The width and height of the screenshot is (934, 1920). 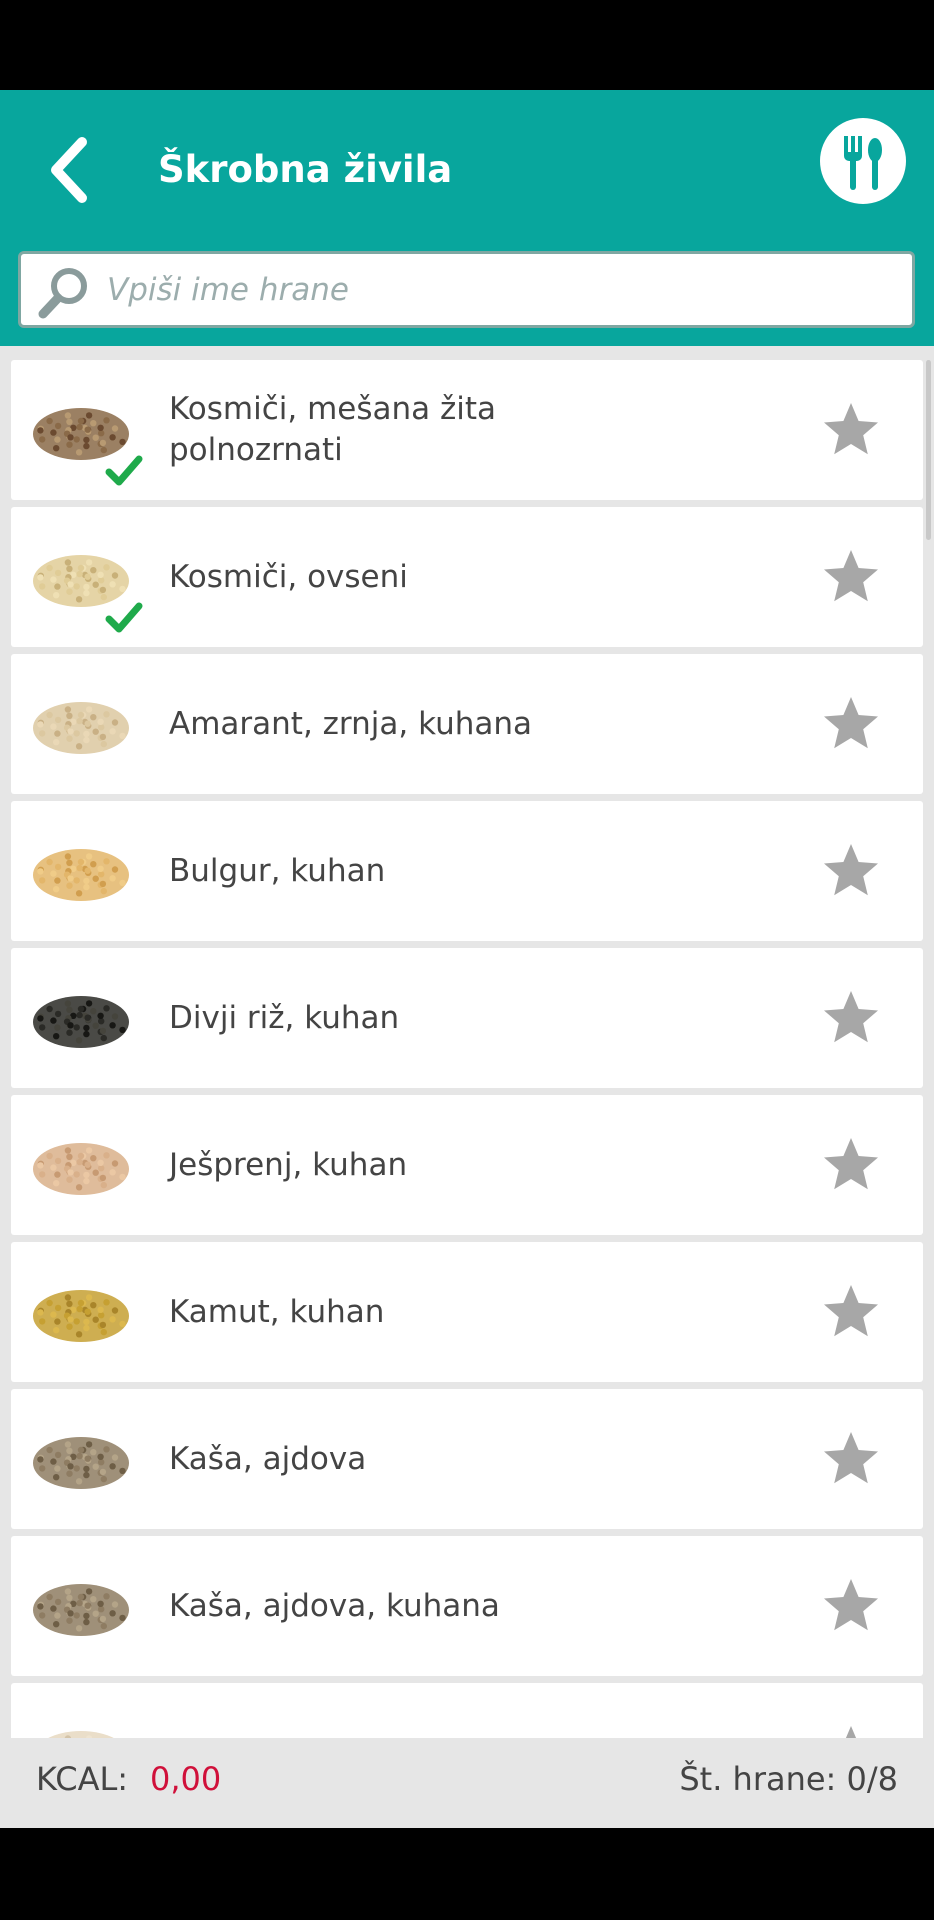 I want to click on food-row: Kaša, ajdova, so click(x=467, y=1459).